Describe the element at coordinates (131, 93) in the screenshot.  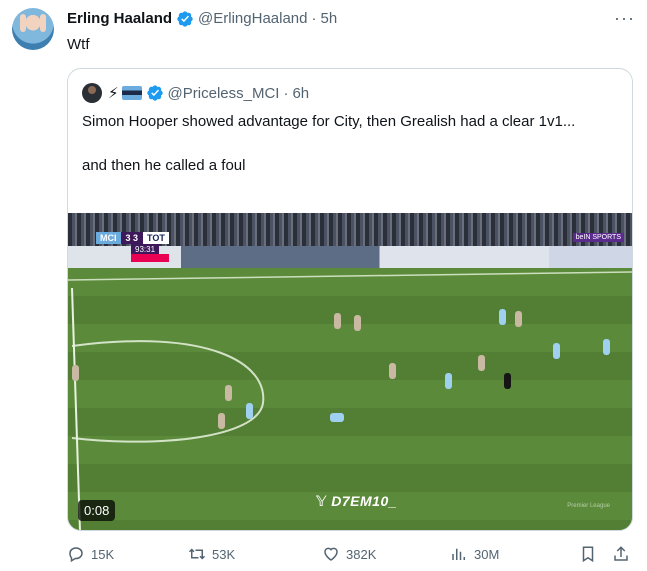
I see `flag-icon` at that location.